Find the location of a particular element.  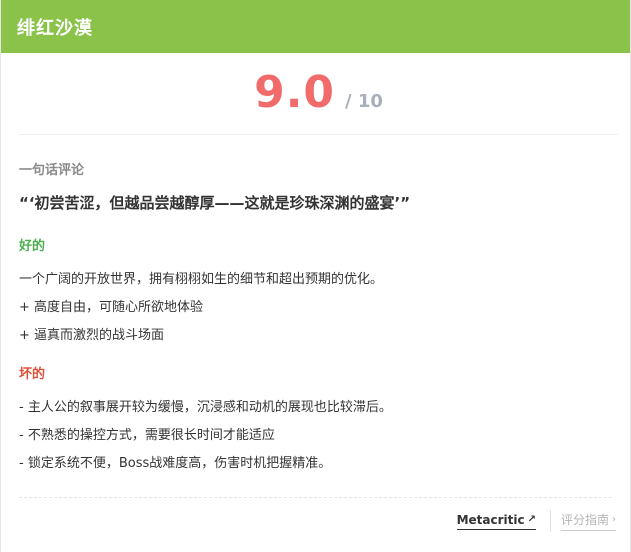

one-line-review-label: 一句话评论 is located at coordinates (52, 170).